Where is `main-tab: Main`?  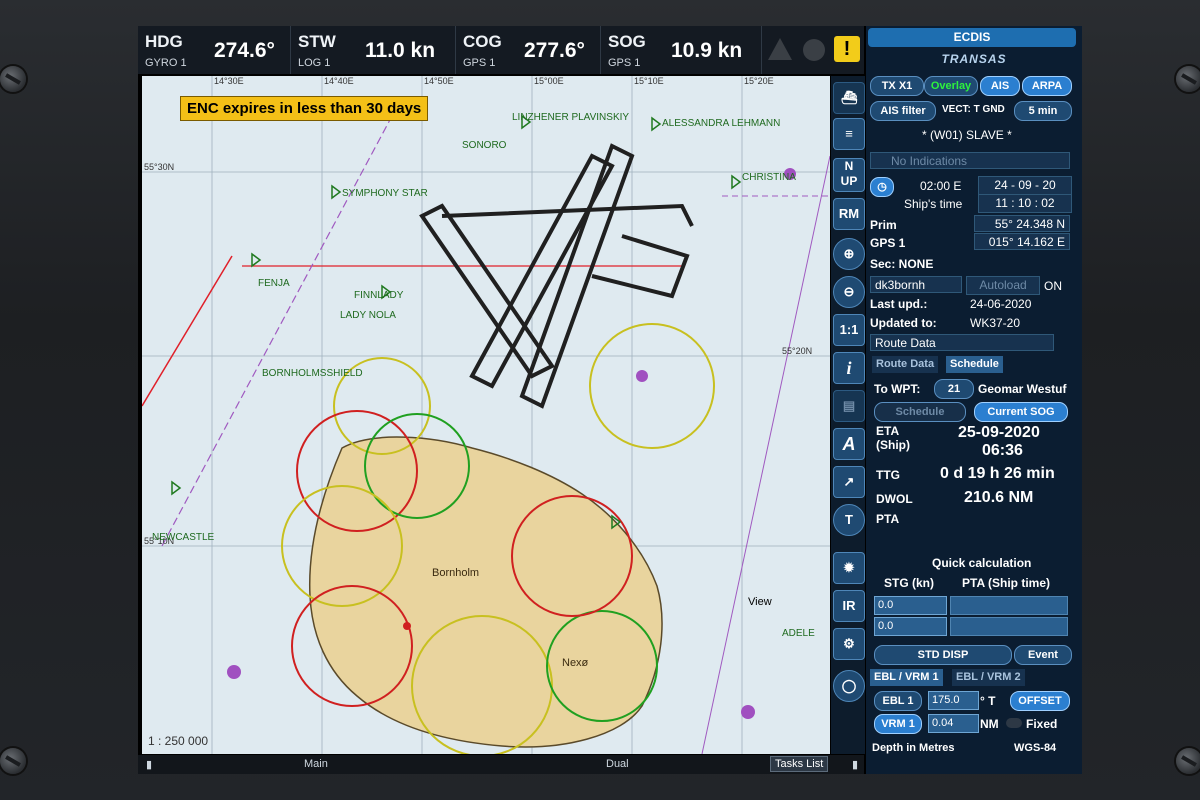
main-tab: Main is located at coordinates (316, 764).